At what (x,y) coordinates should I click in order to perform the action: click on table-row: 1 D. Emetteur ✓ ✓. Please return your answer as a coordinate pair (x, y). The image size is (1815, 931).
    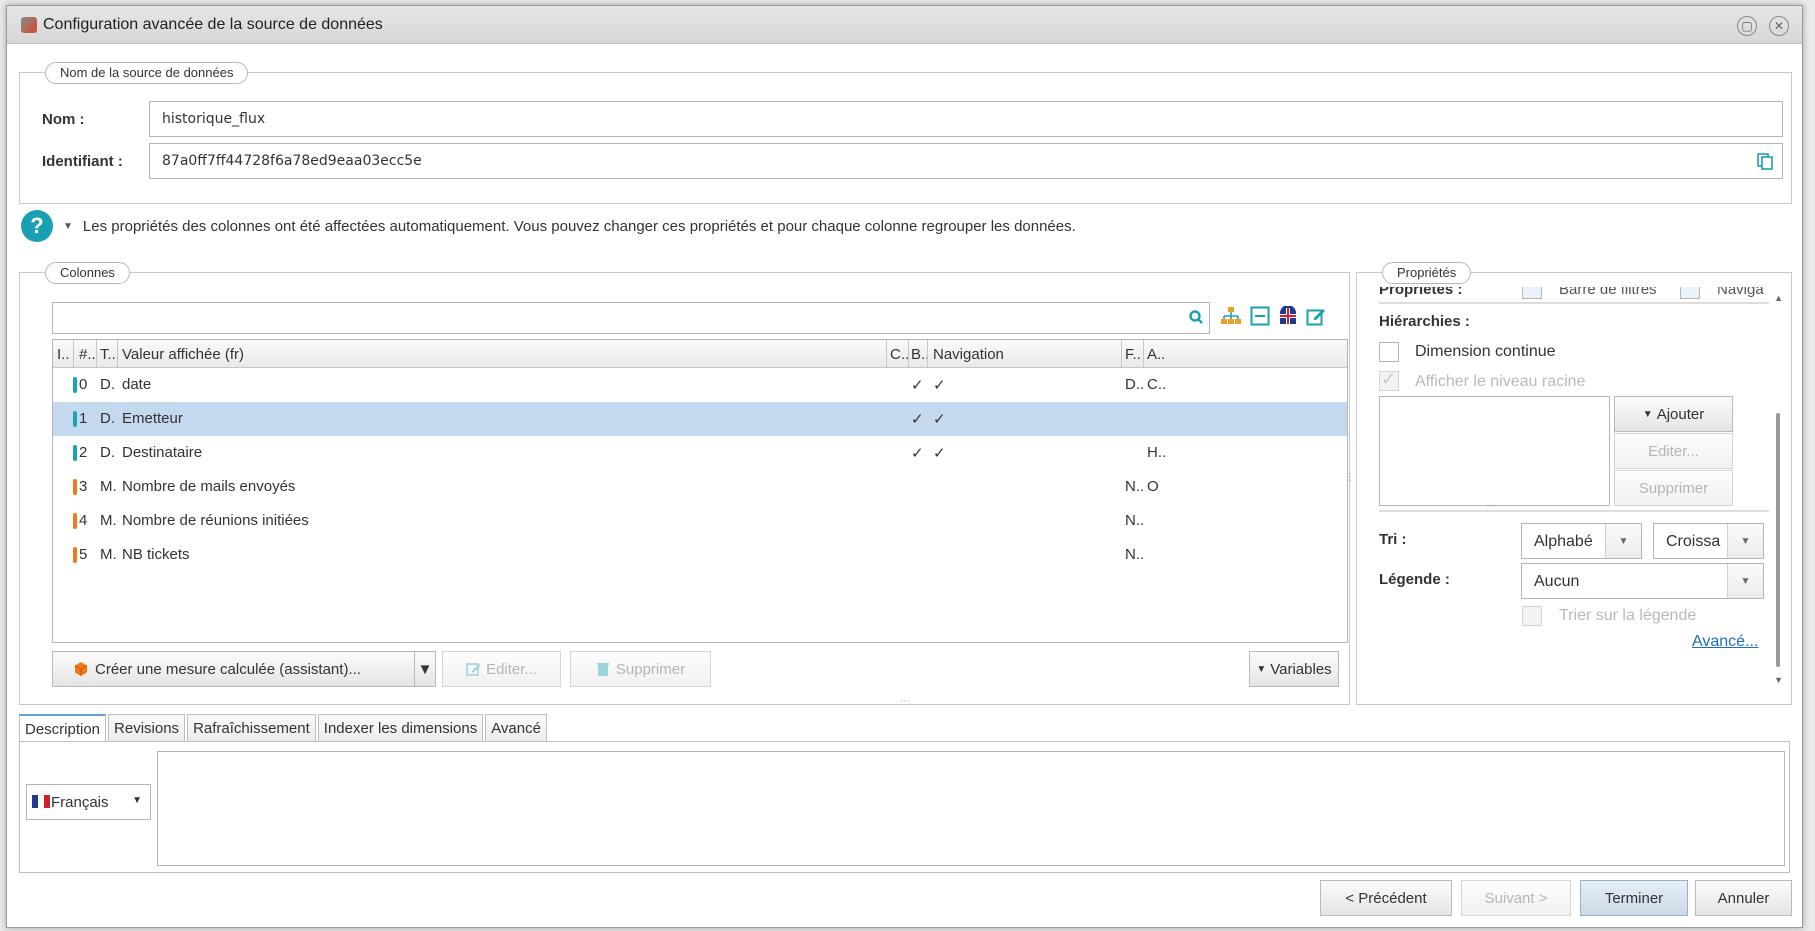
    Looking at the image, I should click on (700, 419).